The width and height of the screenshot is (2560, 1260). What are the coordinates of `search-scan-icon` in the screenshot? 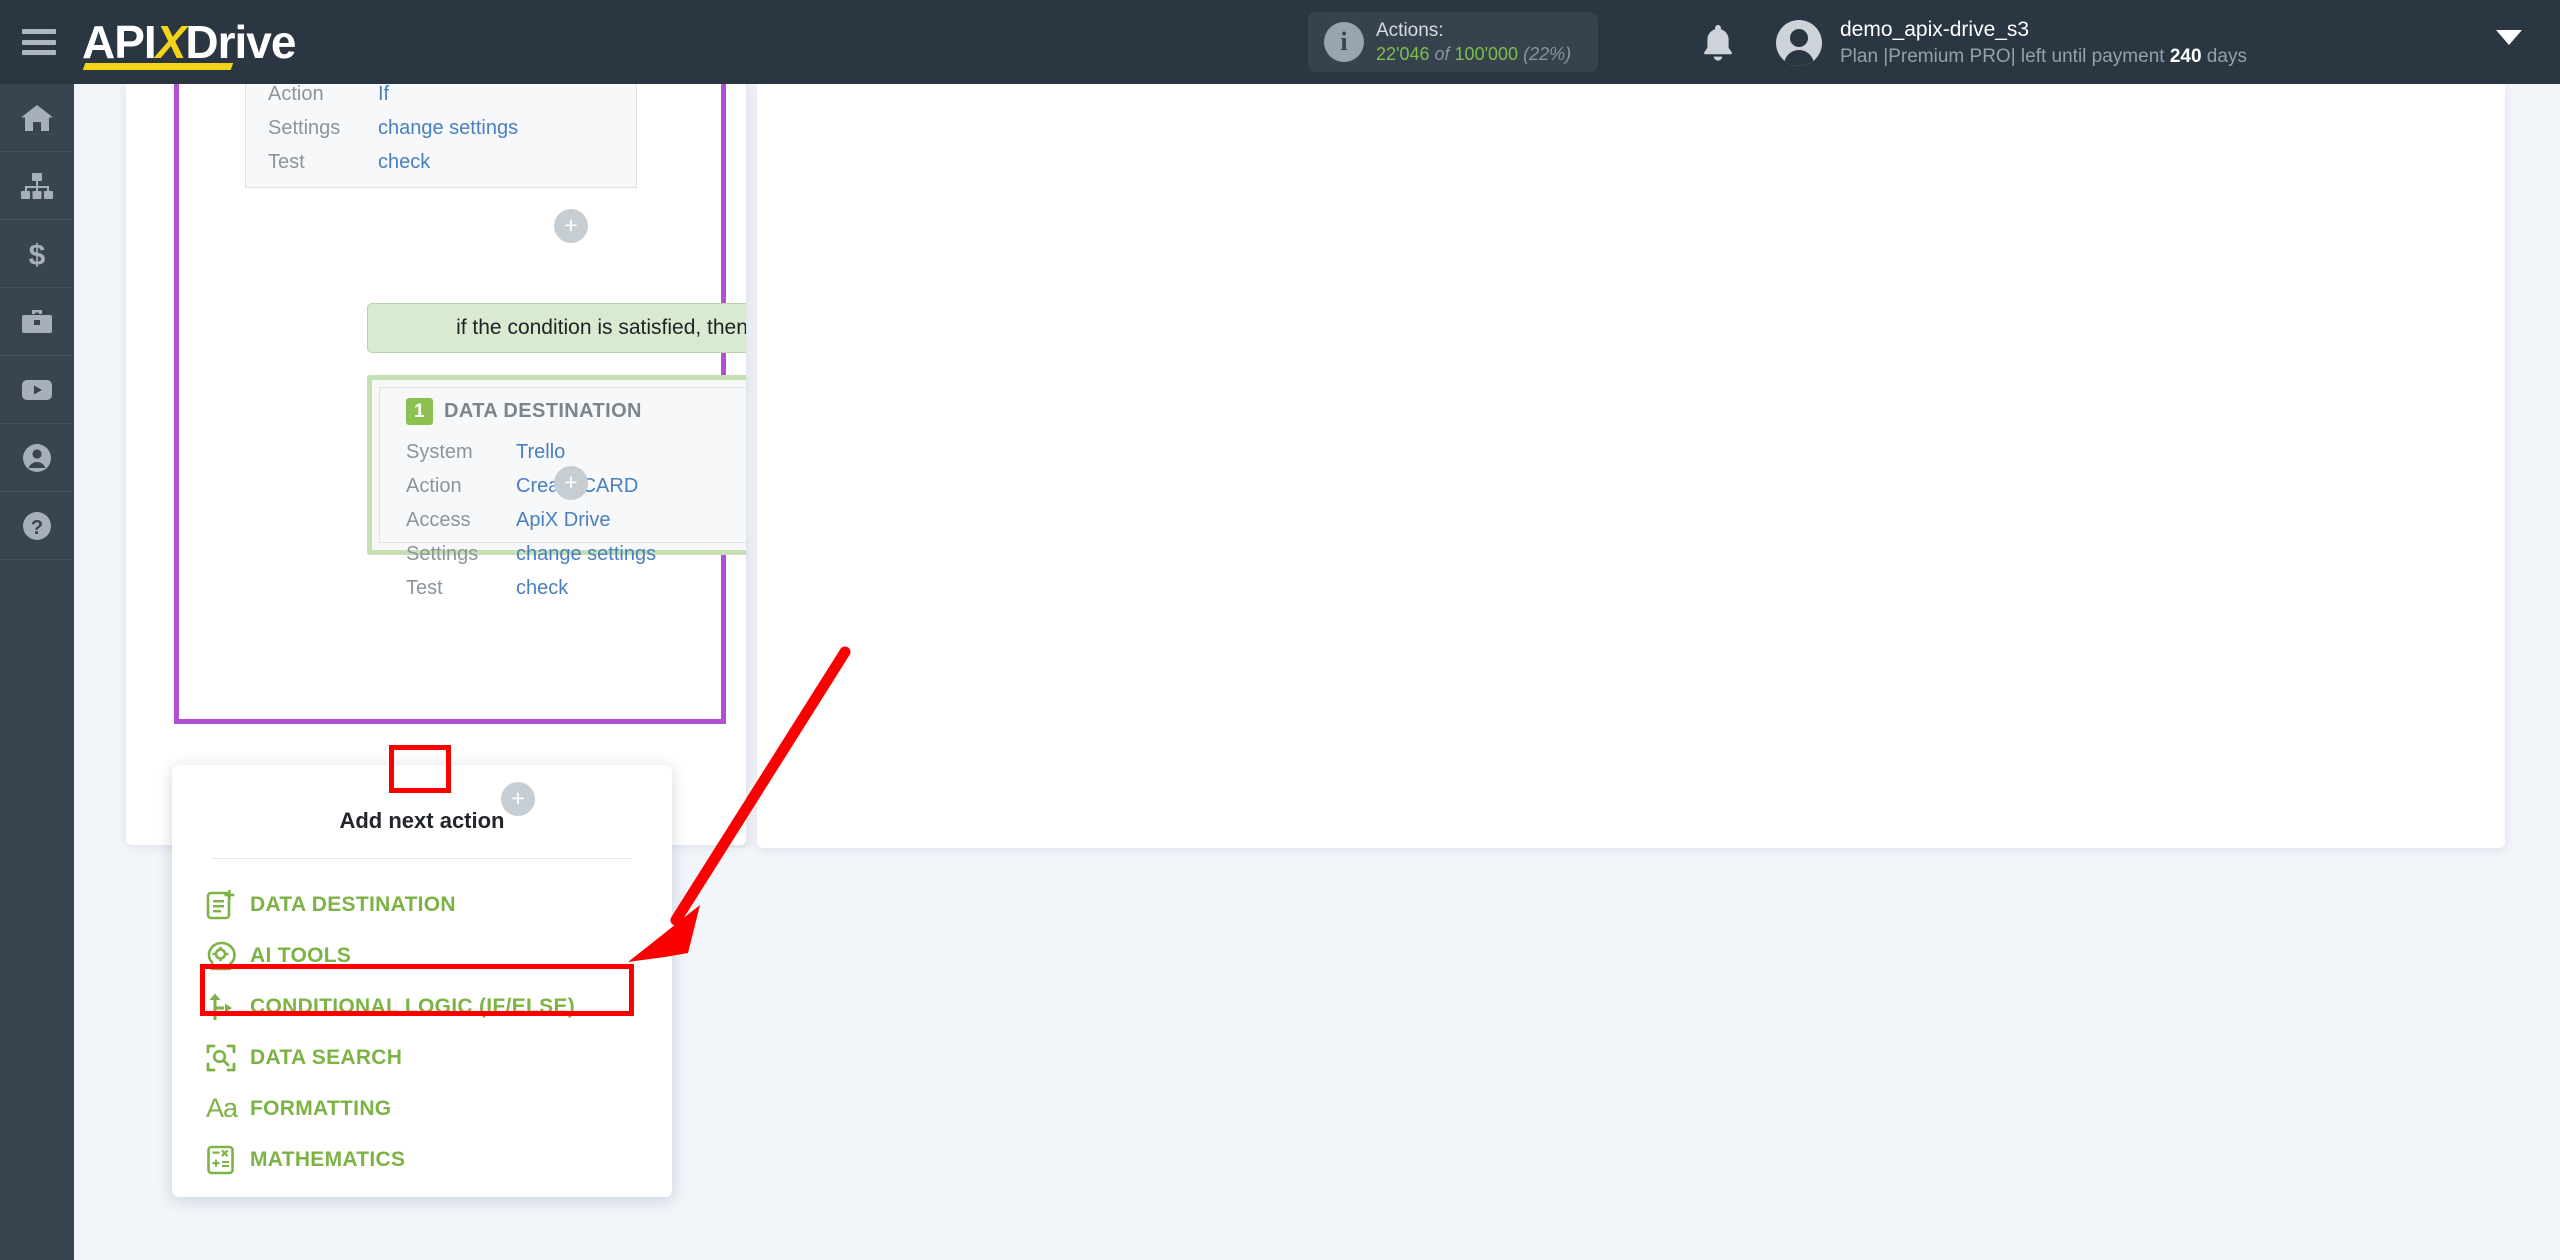 It's located at (228, 1058).